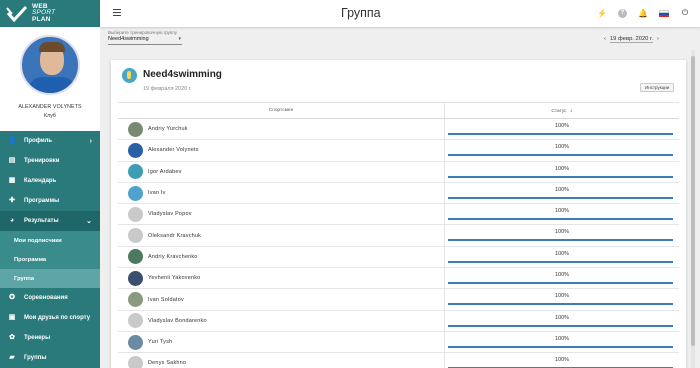  Describe the element at coordinates (281, 342) in the screenshot. I see `athlete-cell: Yuri Tysh` at that location.